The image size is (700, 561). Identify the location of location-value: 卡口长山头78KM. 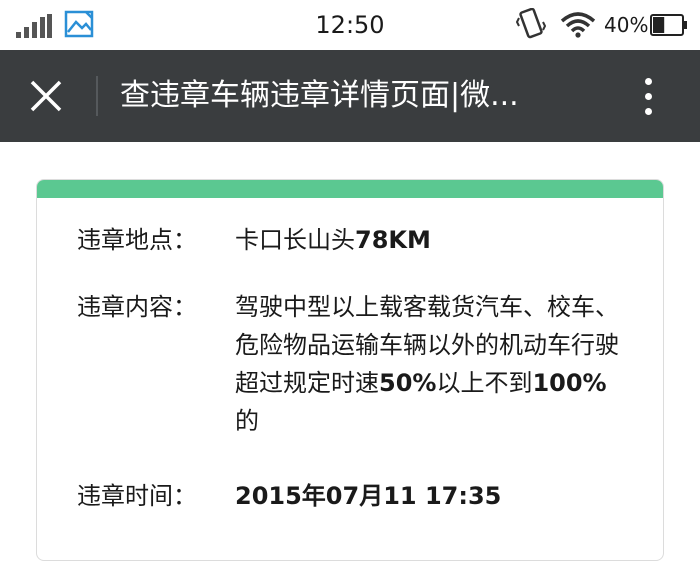
(427, 240).